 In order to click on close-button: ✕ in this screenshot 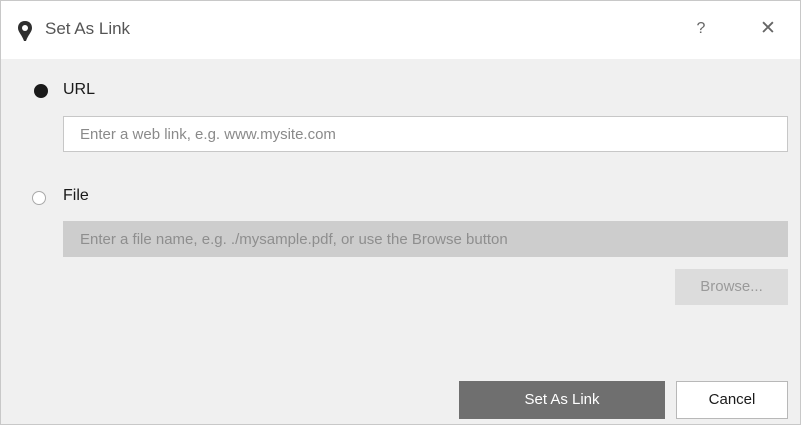, I will do `click(768, 29)`.